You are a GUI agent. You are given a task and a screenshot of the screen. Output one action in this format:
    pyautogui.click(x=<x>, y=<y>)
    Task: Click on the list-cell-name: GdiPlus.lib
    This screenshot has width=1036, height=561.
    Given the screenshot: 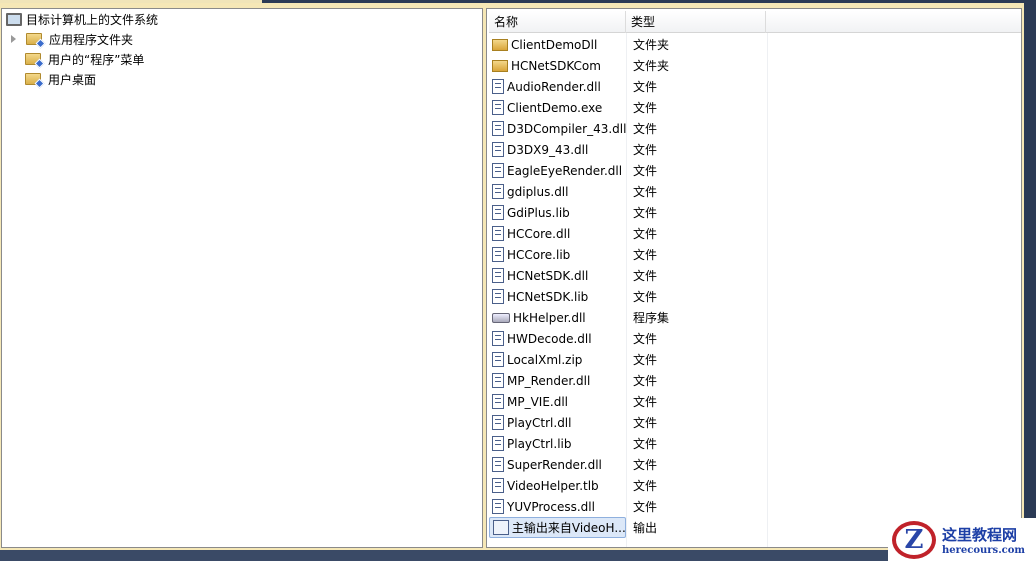 What is the action you would take?
    pyautogui.click(x=557, y=212)
    